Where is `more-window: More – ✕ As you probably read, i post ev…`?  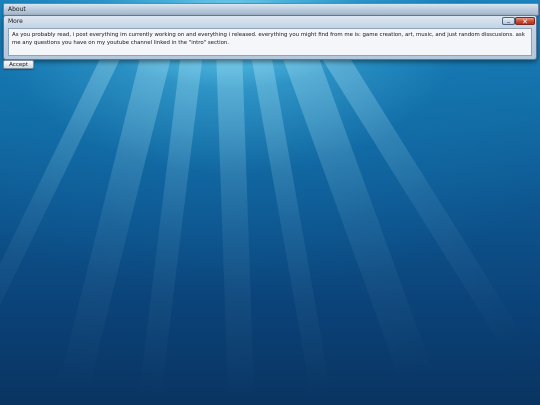 more-window: More – ✕ As you probably read, i post ev… is located at coordinates (270, 37).